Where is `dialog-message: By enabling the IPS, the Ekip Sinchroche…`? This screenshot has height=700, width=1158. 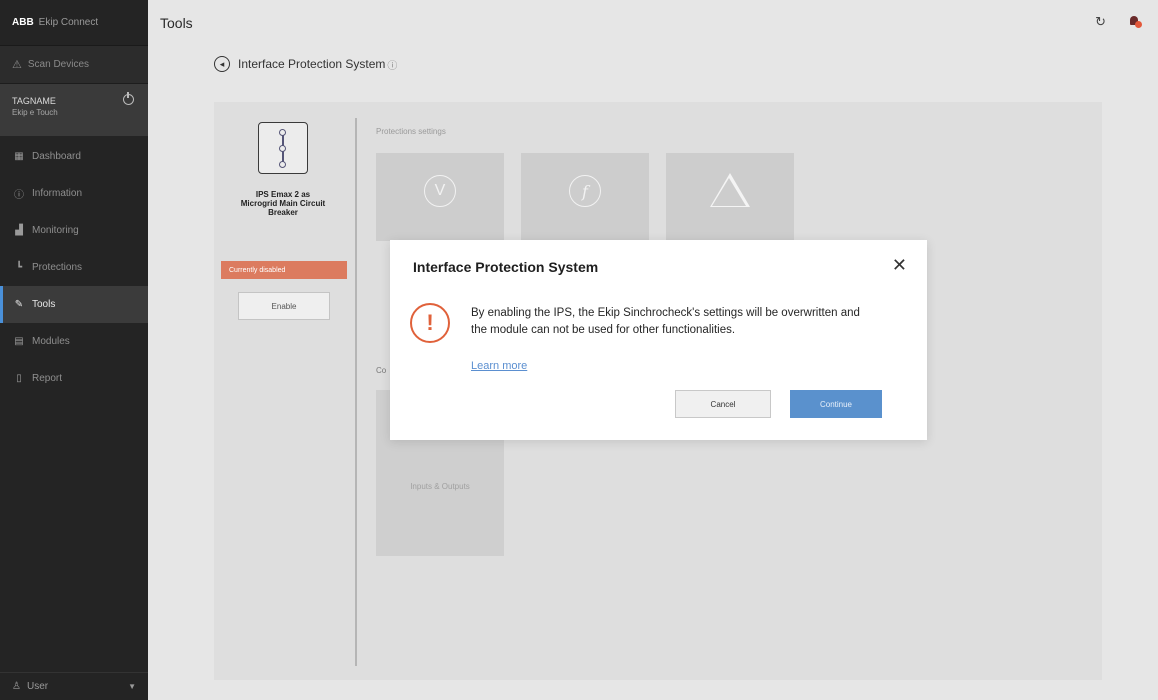
dialog-message: By enabling the IPS, the Ekip Sinchroche… is located at coordinates (665, 321).